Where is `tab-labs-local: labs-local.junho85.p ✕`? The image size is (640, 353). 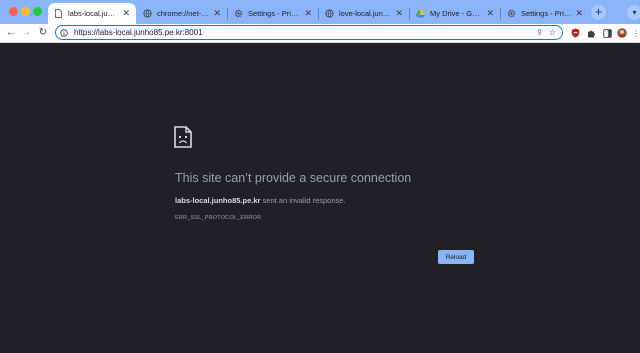 tab-labs-local: labs-local.junho85.p ✕ is located at coordinates (92, 13).